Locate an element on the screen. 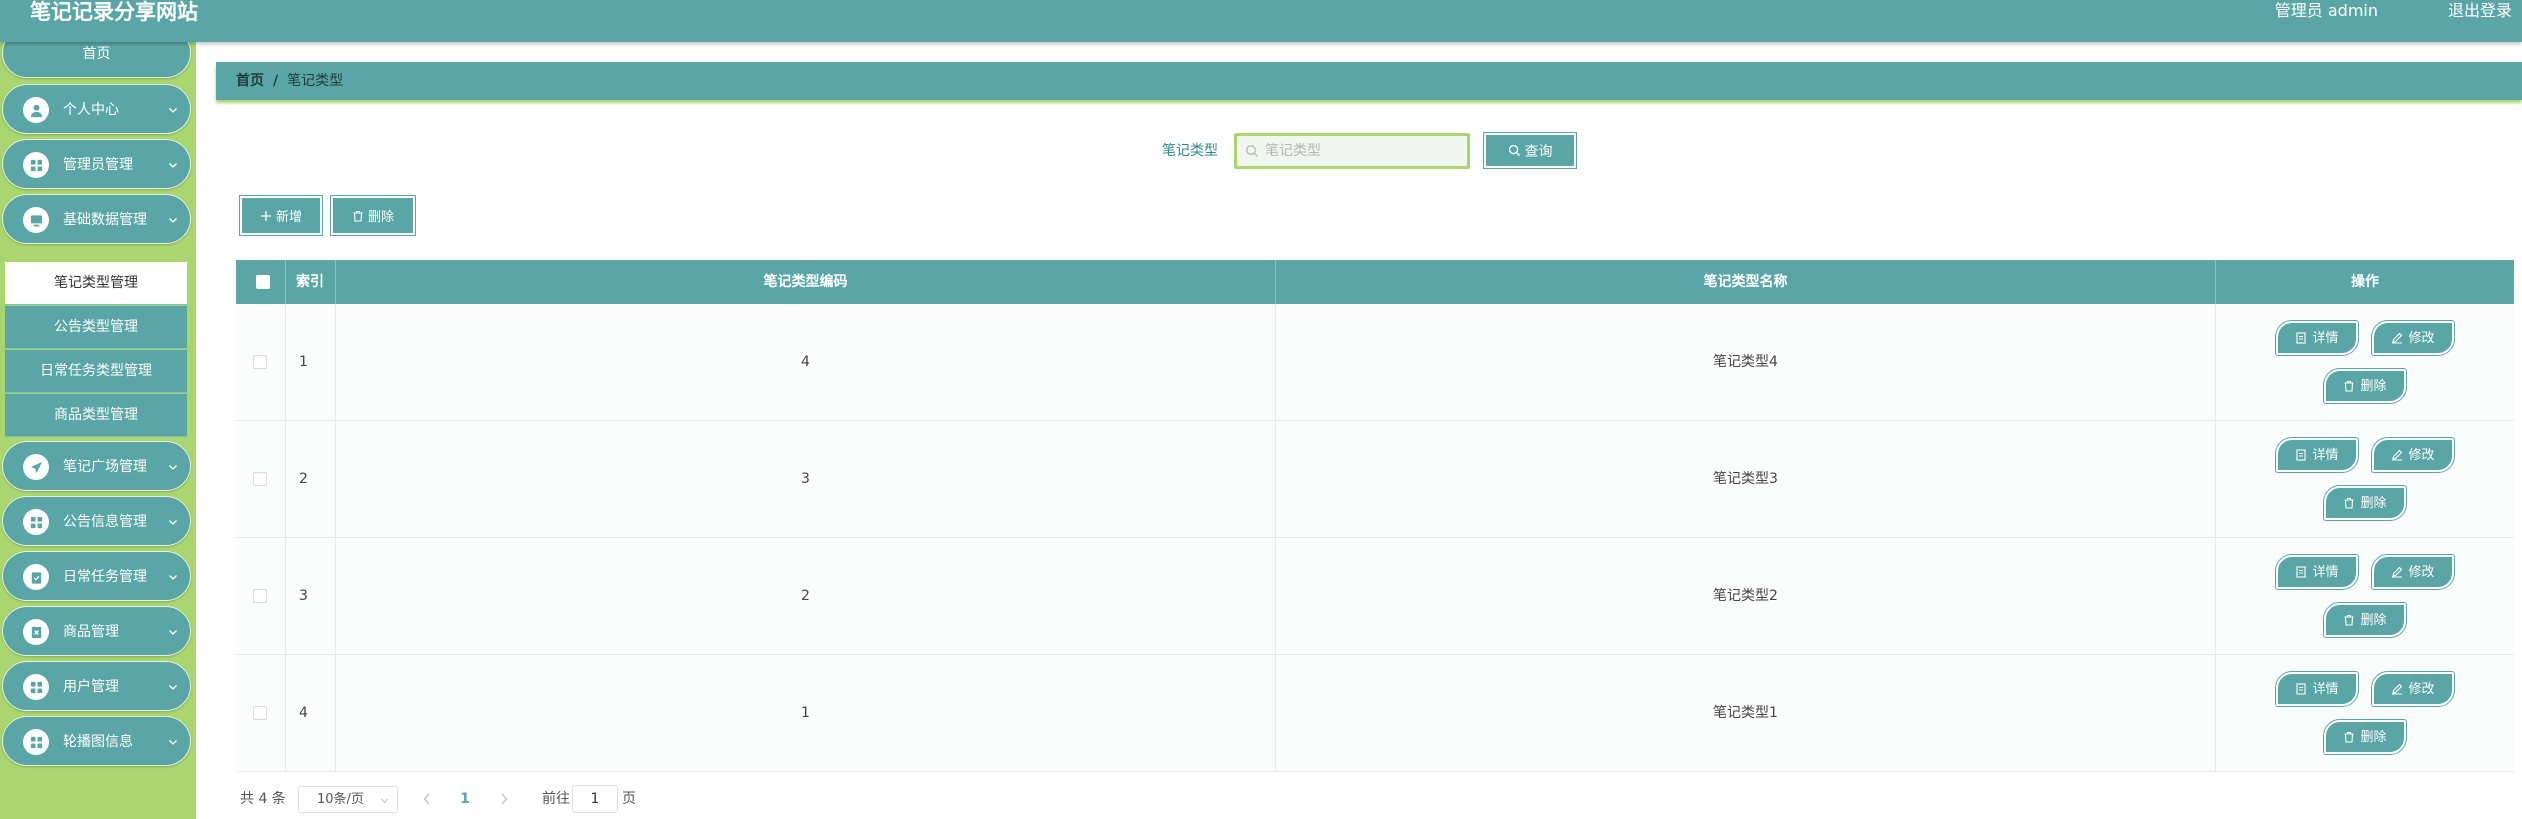  batch-delete-button: 删除 is located at coordinates (373, 215).